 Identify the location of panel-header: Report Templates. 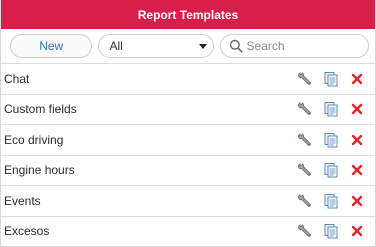
(188, 14).